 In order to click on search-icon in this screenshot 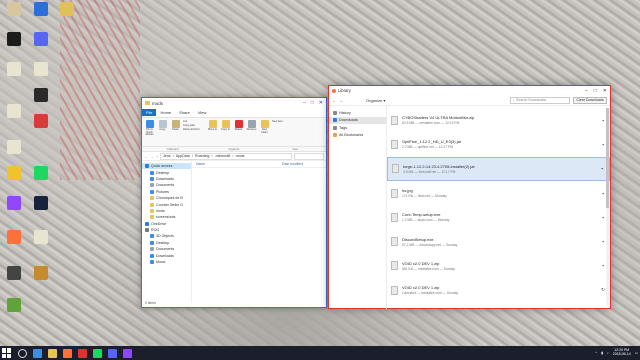, I will do `click(22, 353)`.